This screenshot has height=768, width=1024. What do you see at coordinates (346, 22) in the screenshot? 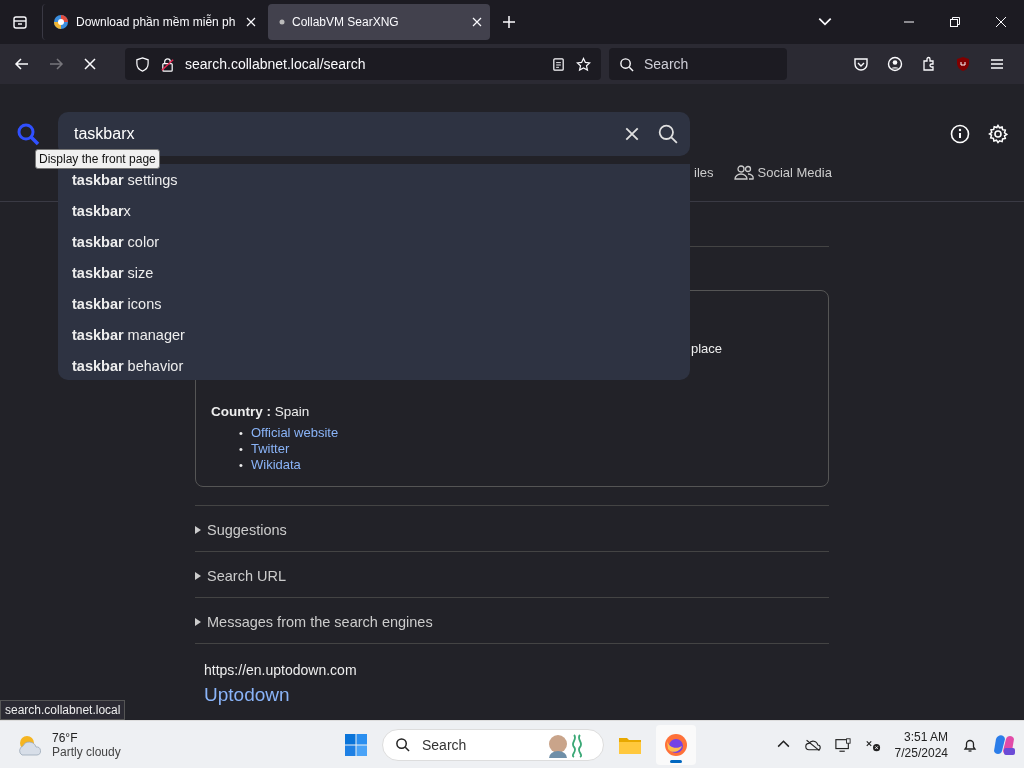
I see `tab-title: CollabVM SearXNG` at bounding box center [346, 22].